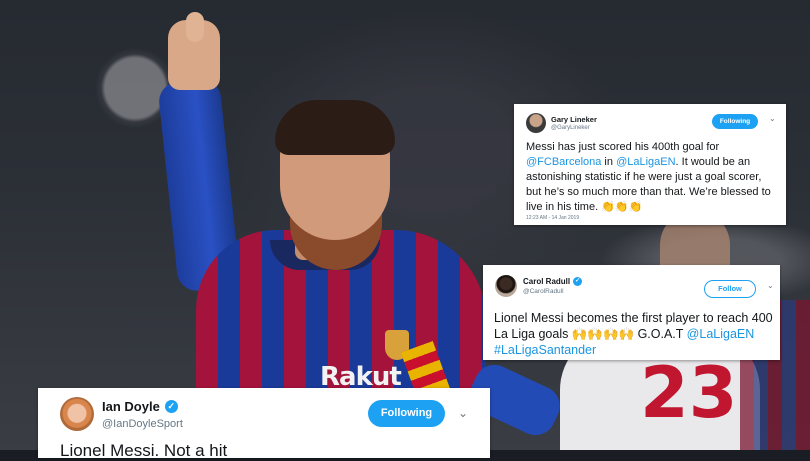 The width and height of the screenshot is (810, 461). Describe the element at coordinates (552, 218) in the screenshot. I see `tweet-timestamp: 12:23 AM - 14 Jan 2019` at that location.